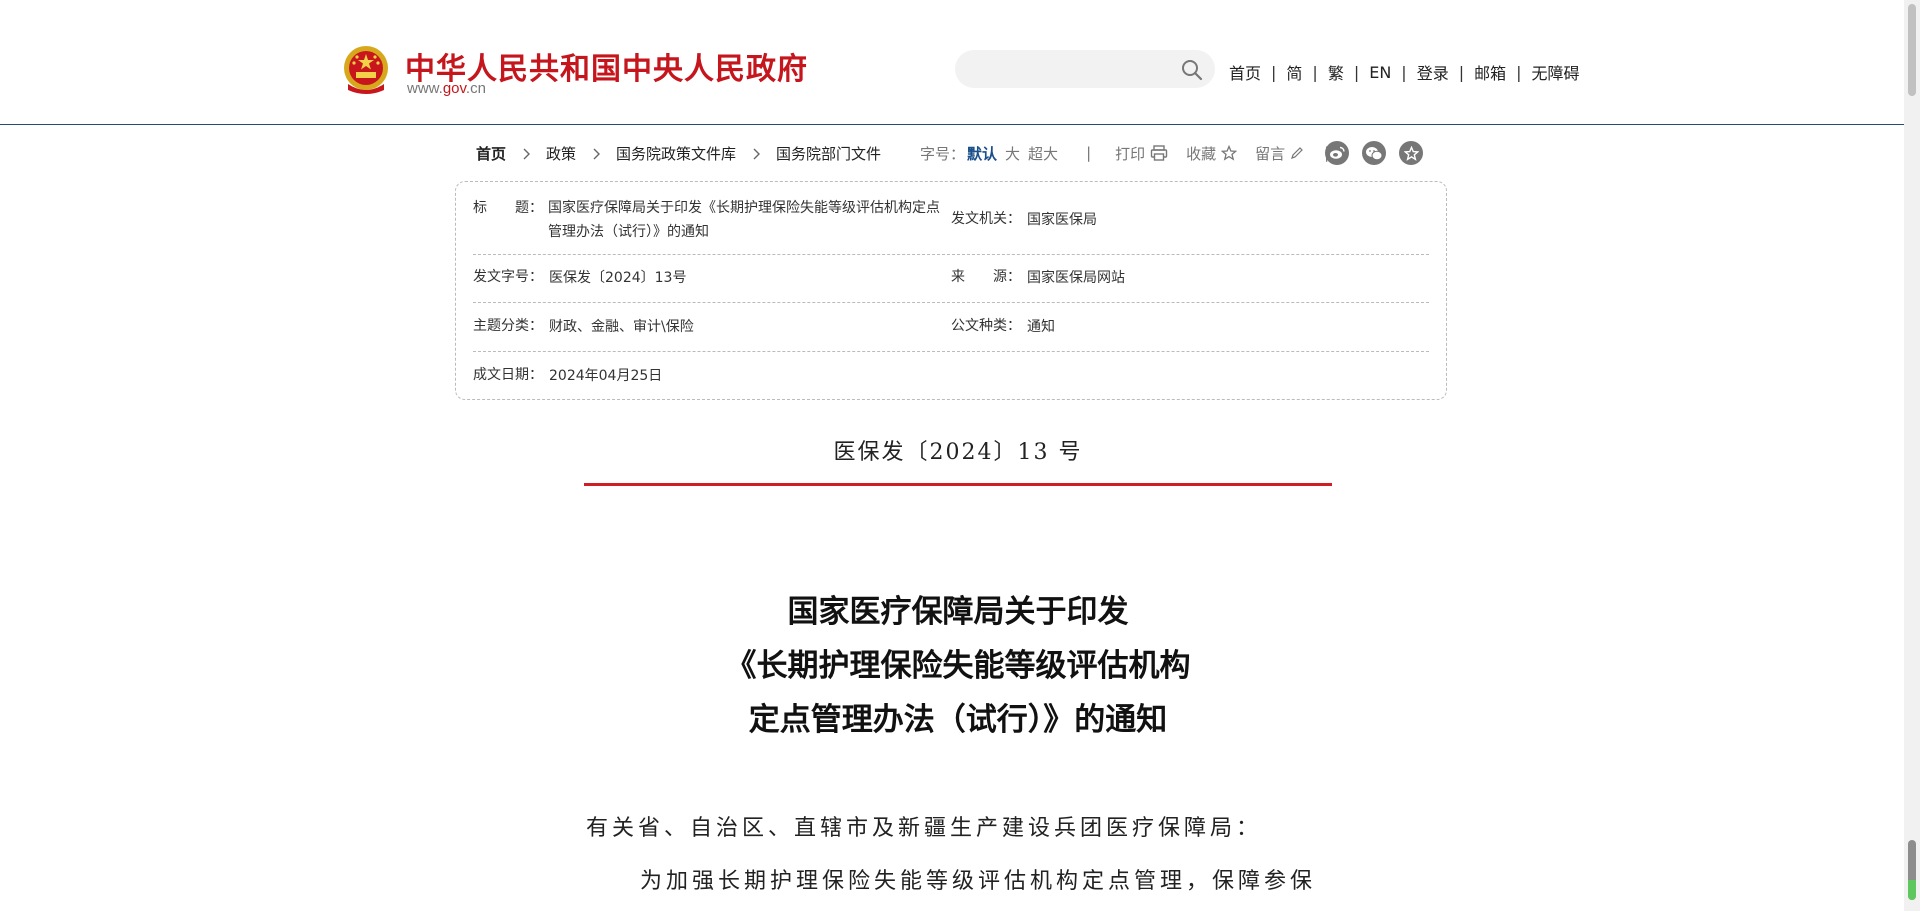 This screenshot has width=1920, height=911. What do you see at coordinates (744, 220) in the screenshot?
I see `info-title-value: 国家医疗保障局关于印发《长期护理保险失能等级评估机构定点管理办法（试行）》的通知` at bounding box center [744, 220].